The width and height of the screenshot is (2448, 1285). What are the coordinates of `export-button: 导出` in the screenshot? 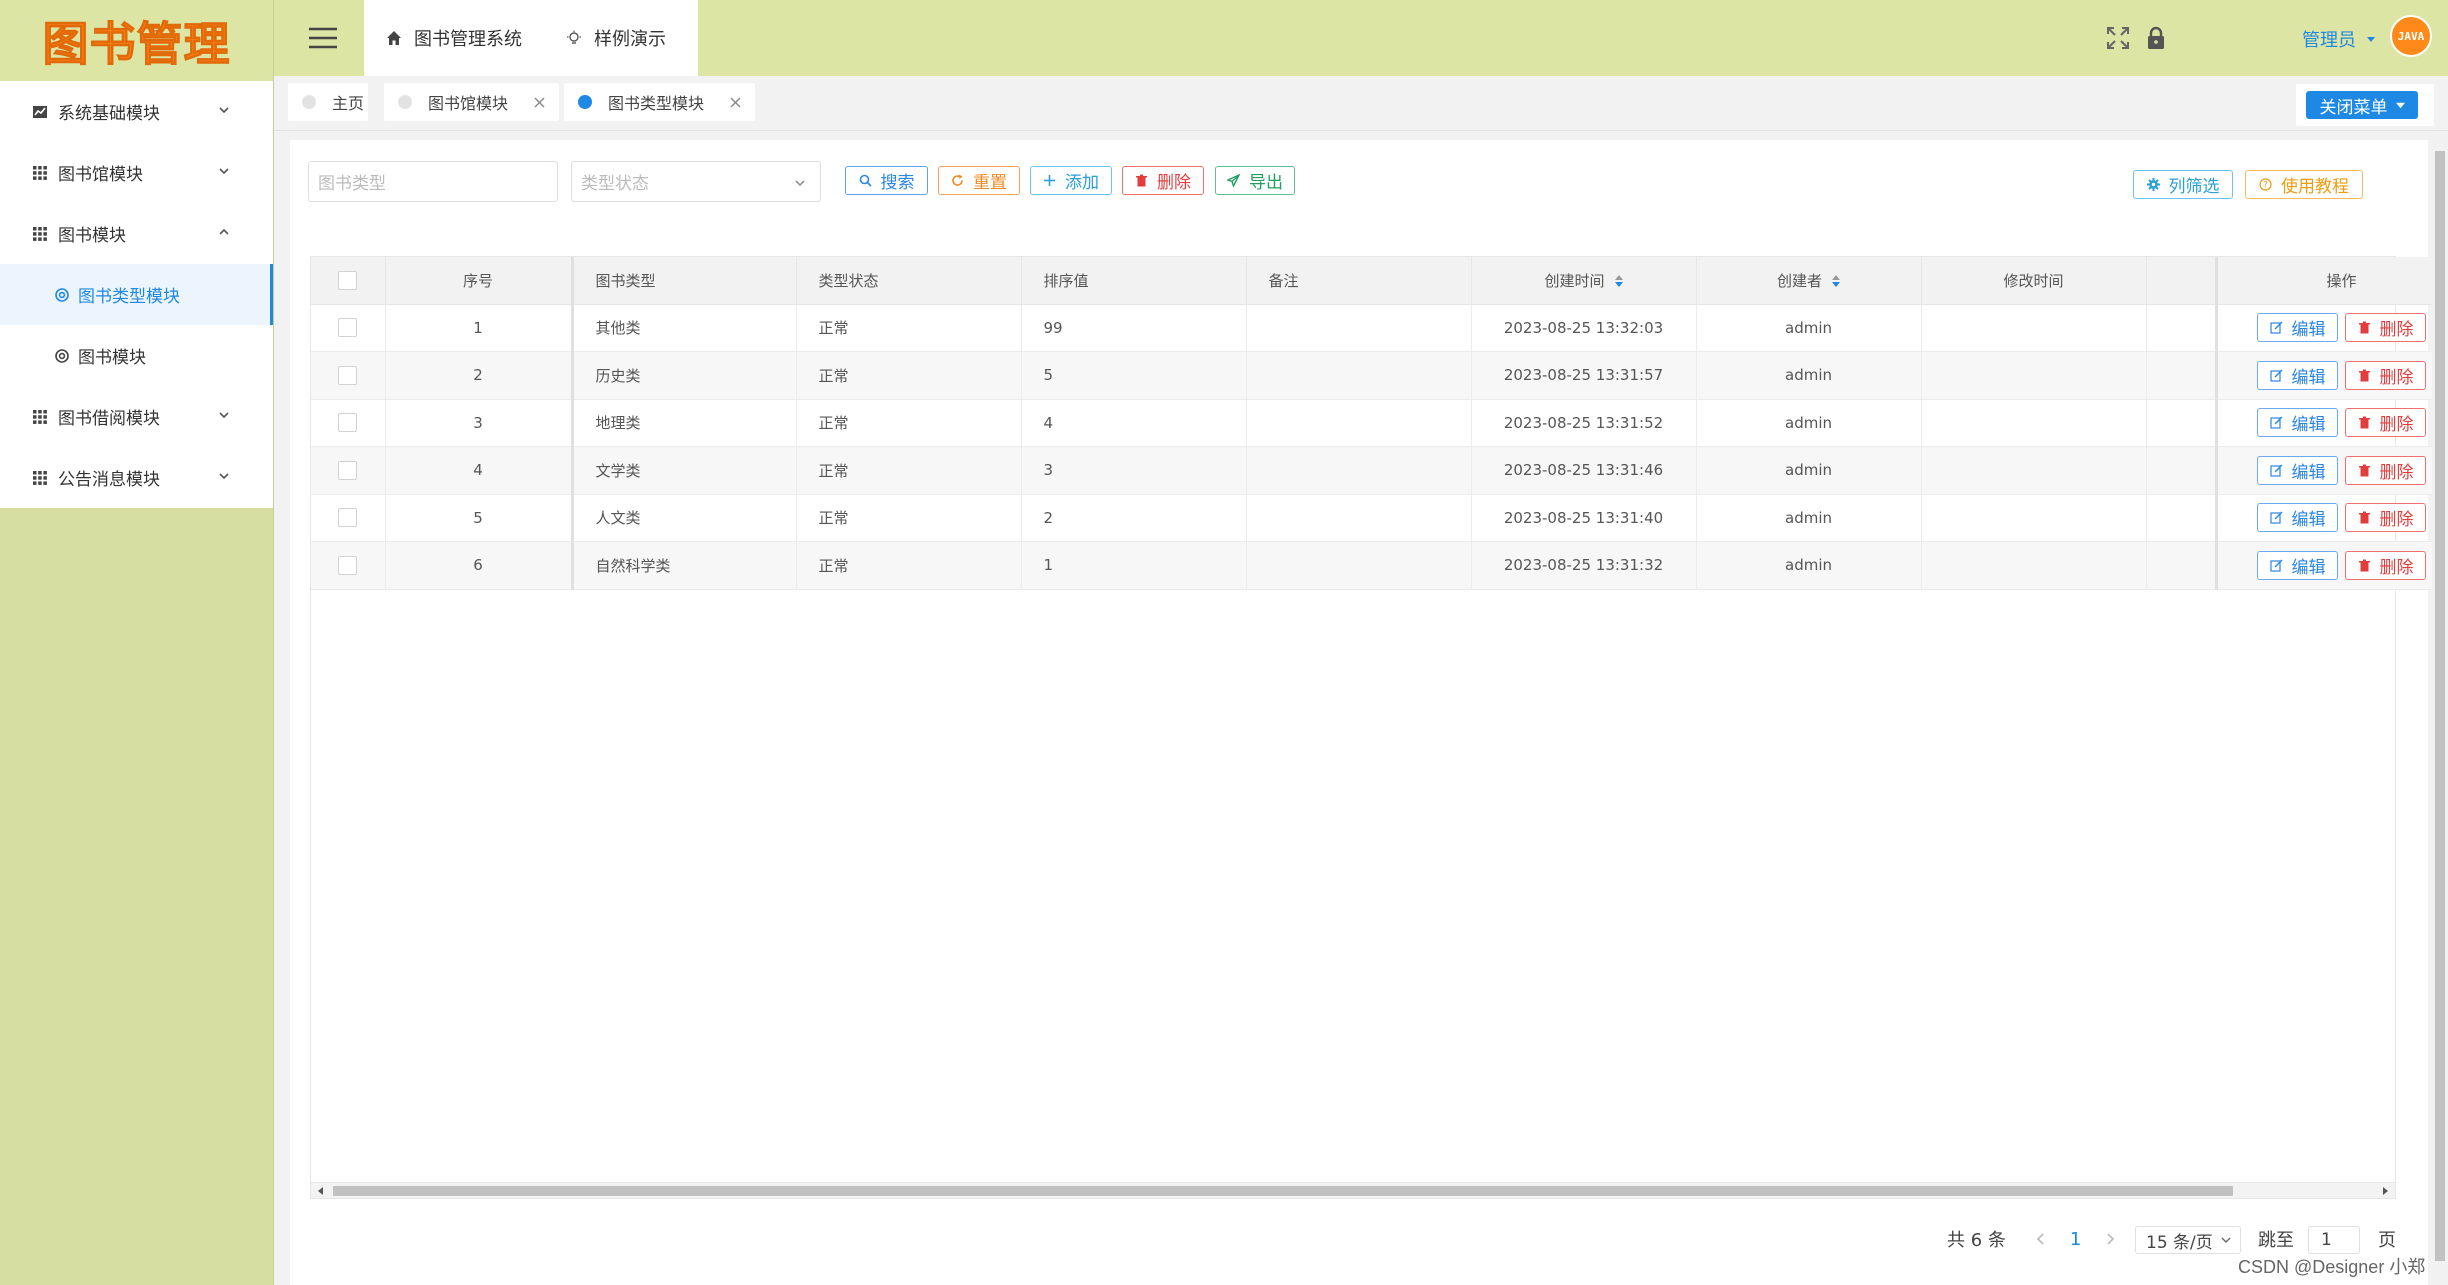 It's located at (1255, 180).